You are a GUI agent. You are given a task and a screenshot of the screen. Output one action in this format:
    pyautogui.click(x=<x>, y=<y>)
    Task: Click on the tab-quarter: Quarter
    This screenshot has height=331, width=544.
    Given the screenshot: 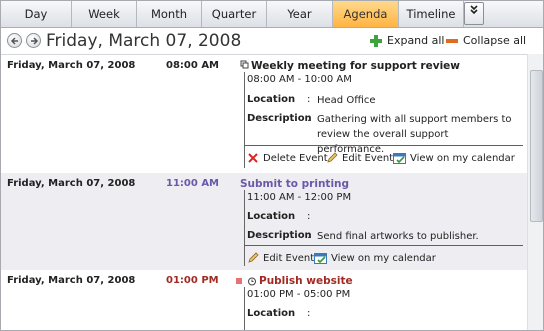 What is the action you would take?
    pyautogui.click(x=234, y=14)
    